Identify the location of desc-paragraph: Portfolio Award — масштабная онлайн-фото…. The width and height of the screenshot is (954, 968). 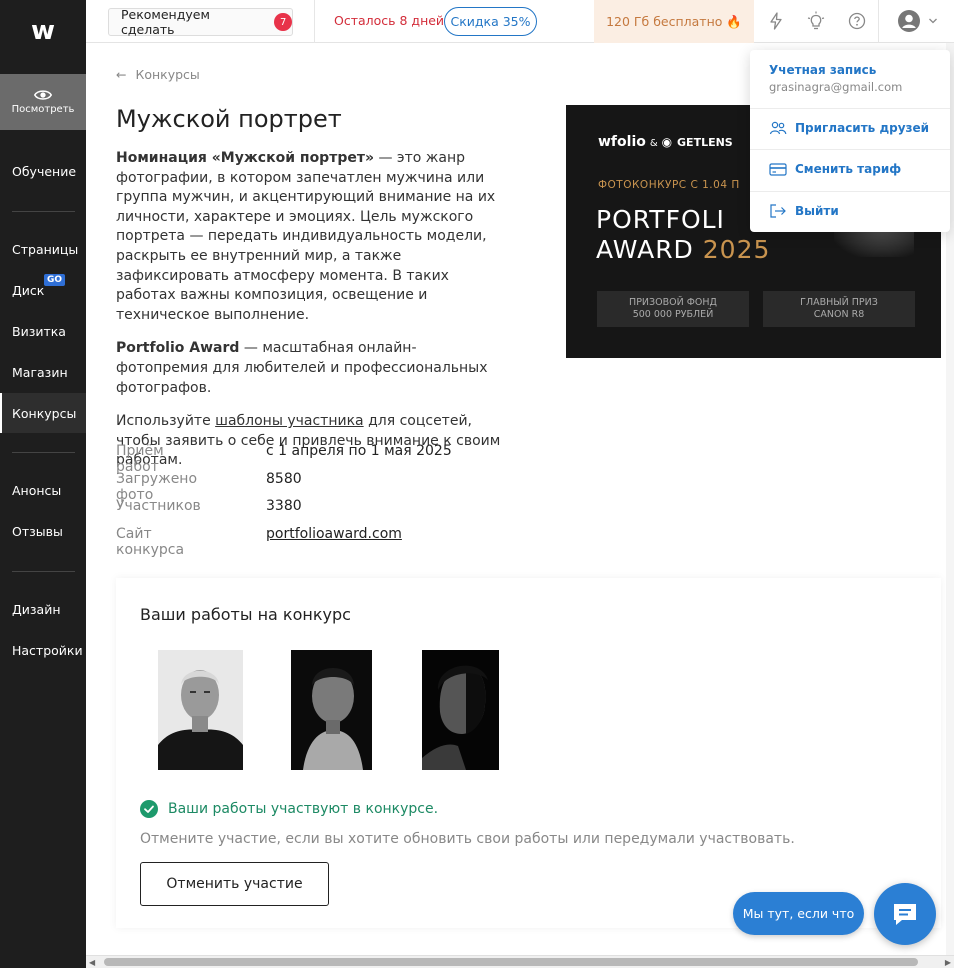
(311, 368).